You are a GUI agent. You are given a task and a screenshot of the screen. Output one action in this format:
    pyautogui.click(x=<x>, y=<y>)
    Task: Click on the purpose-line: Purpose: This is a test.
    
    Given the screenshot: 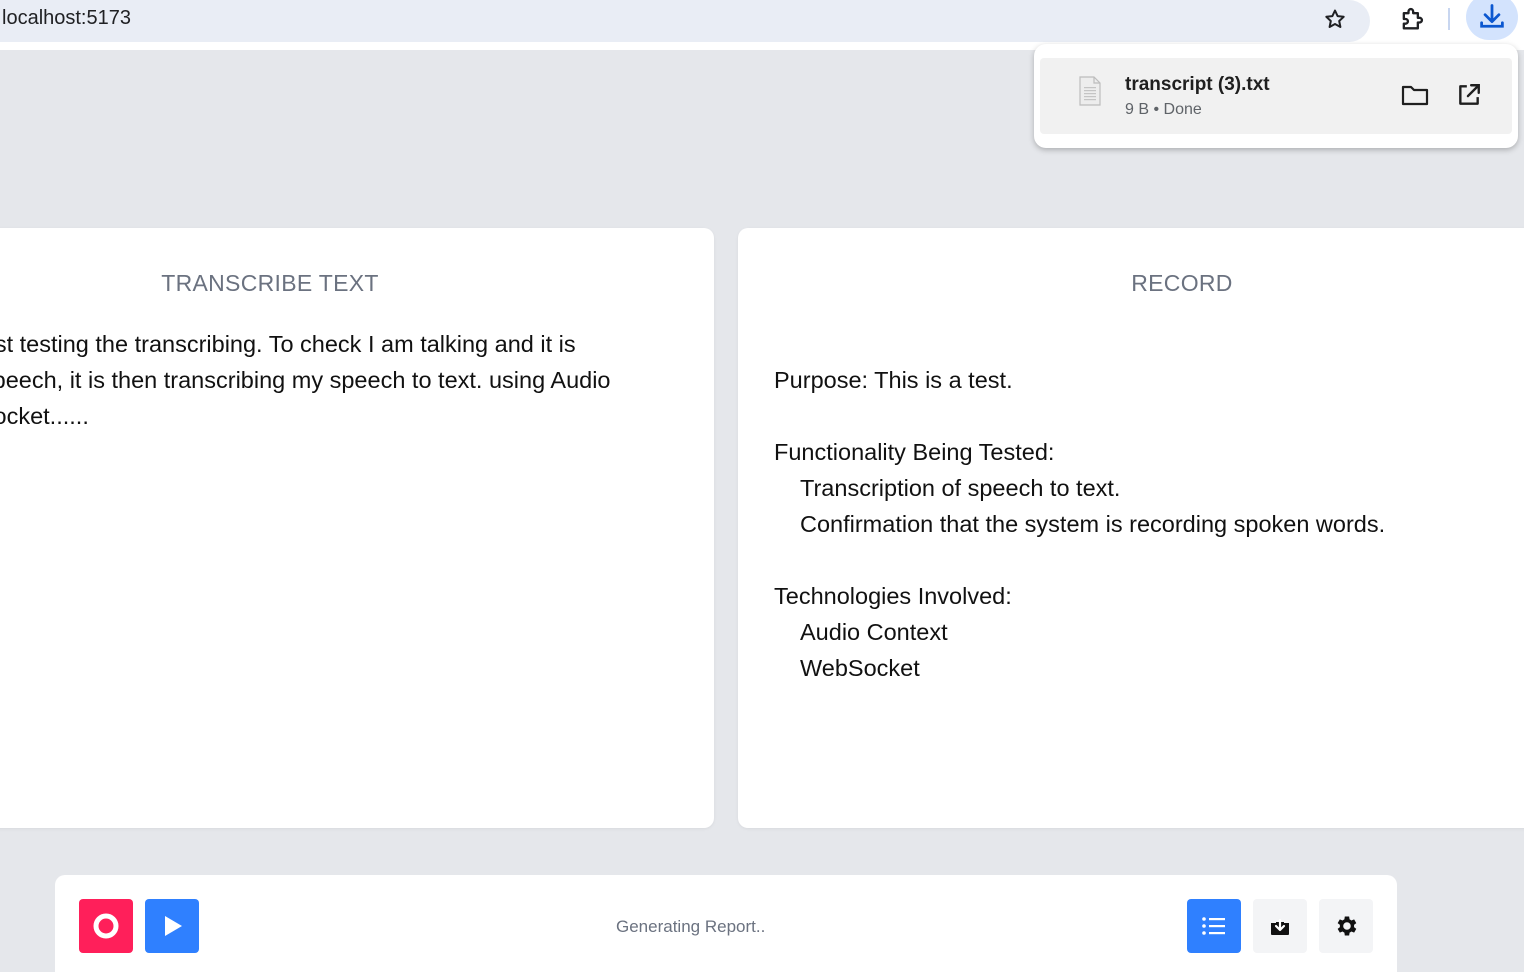 What is the action you would take?
    pyautogui.click(x=893, y=380)
    